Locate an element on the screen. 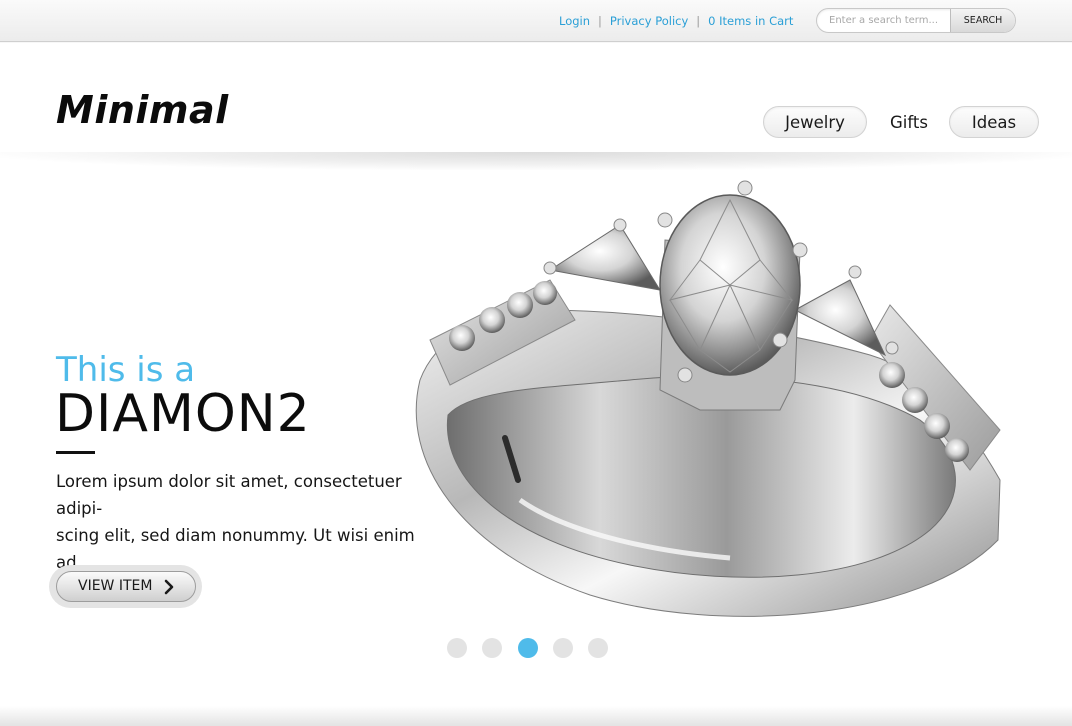 This screenshot has height=726, width=1072. footer-divider is located at coordinates (536, 716).